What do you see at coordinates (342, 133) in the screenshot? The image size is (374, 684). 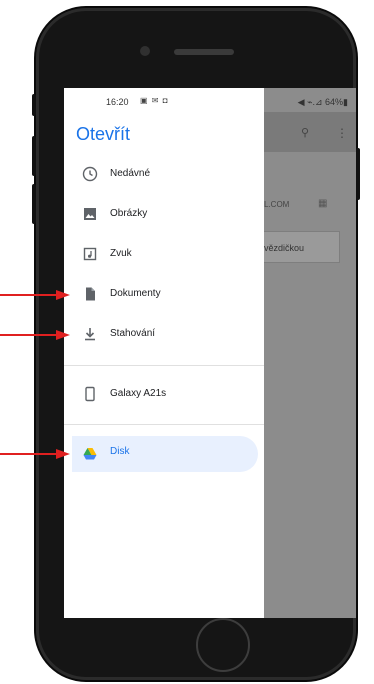 I see `more-vert-icon: ⋮` at bounding box center [342, 133].